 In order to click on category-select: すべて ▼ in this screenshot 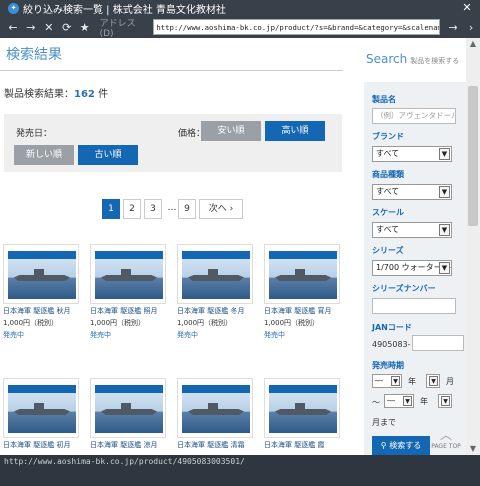, I will do `click(412, 192)`.